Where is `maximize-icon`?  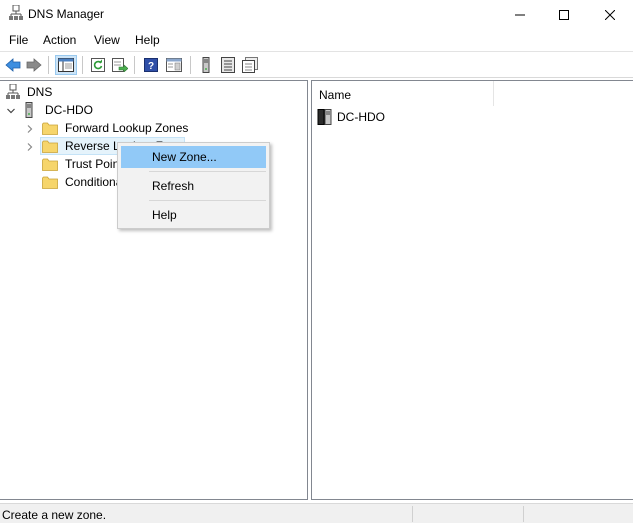
maximize-icon is located at coordinates (564, 14).